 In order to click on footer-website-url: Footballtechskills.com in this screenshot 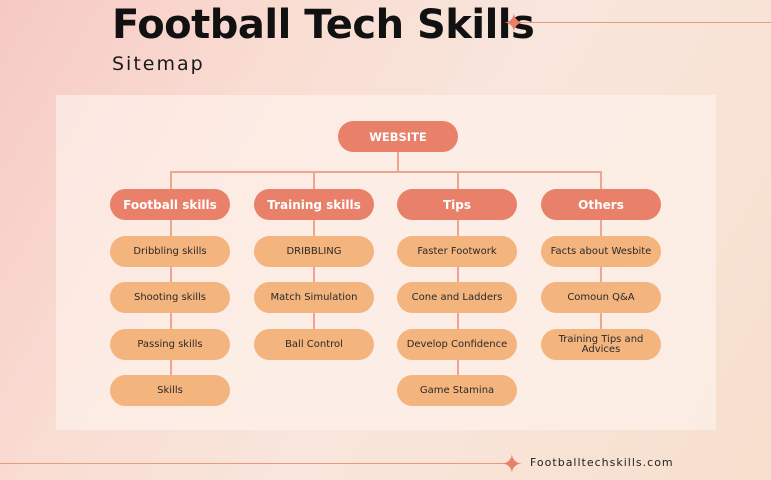, I will do `click(602, 462)`.